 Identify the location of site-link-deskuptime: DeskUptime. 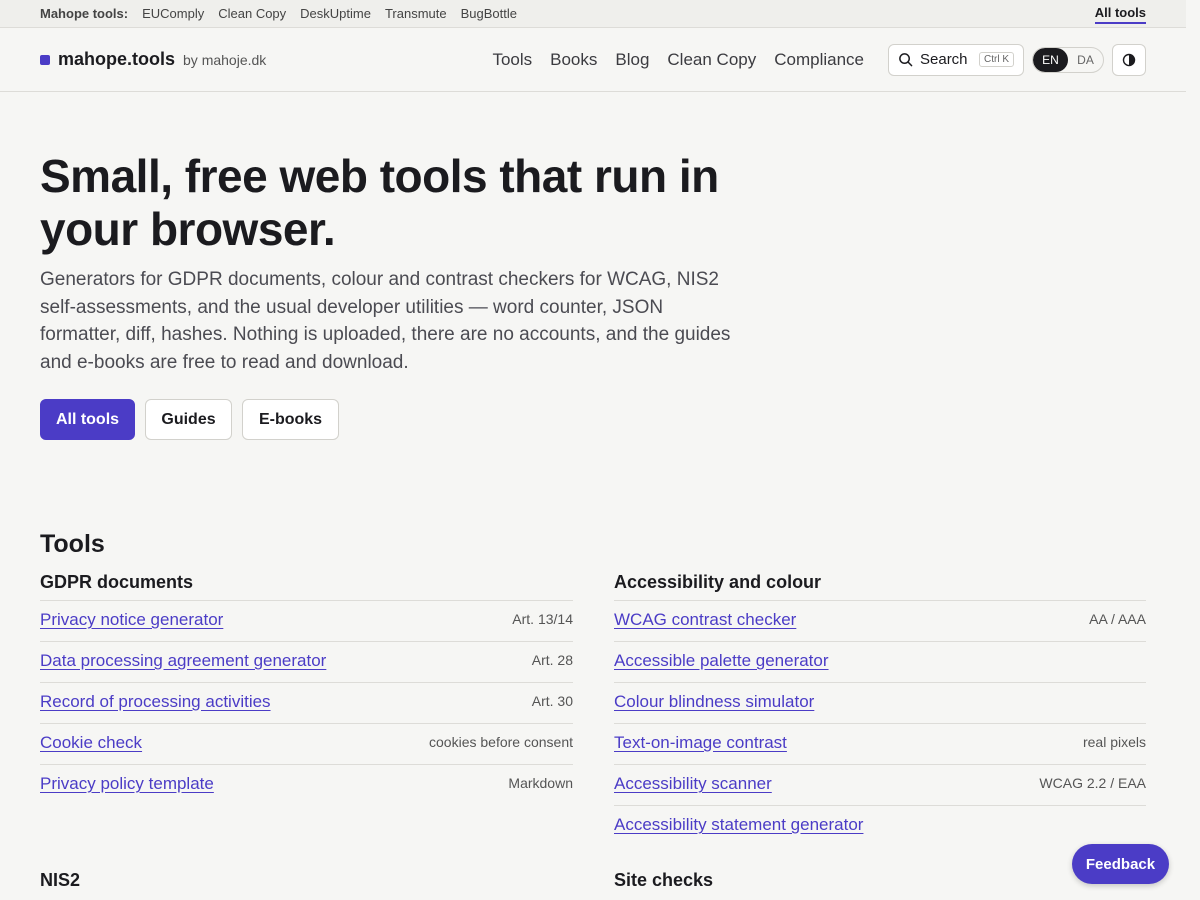
(335, 13).